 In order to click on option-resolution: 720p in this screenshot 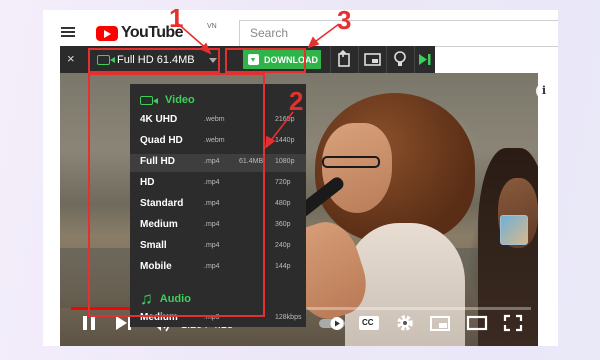, I will do `click(283, 182)`.